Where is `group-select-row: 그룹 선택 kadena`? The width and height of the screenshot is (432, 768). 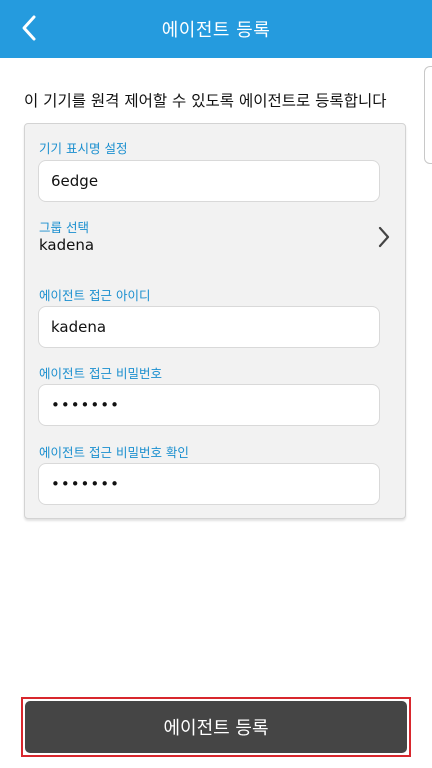 group-select-row: 그룹 선택 kadena is located at coordinates (215, 237).